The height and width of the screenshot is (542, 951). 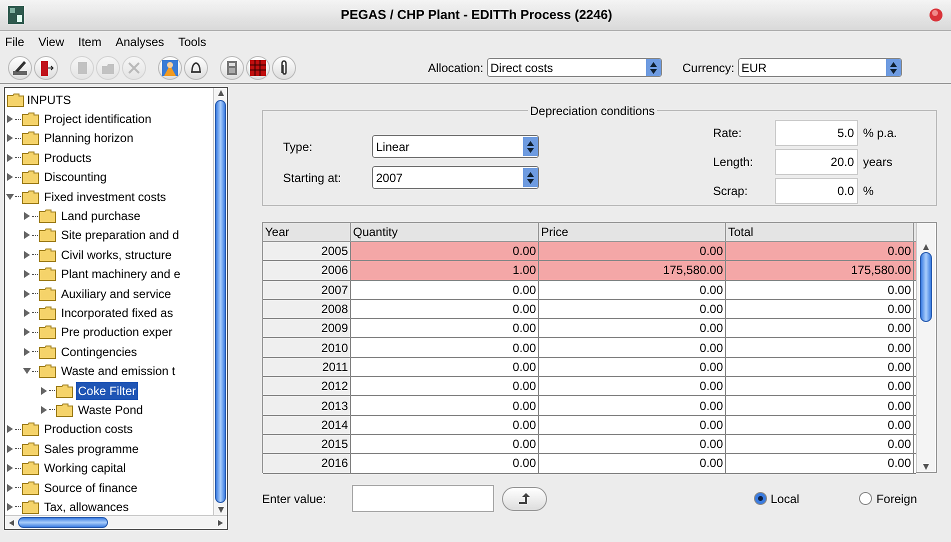 What do you see at coordinates (632, 270) in the screenshot?
I see `table-cell: 175,580.00` at bounding box center [632, 270].